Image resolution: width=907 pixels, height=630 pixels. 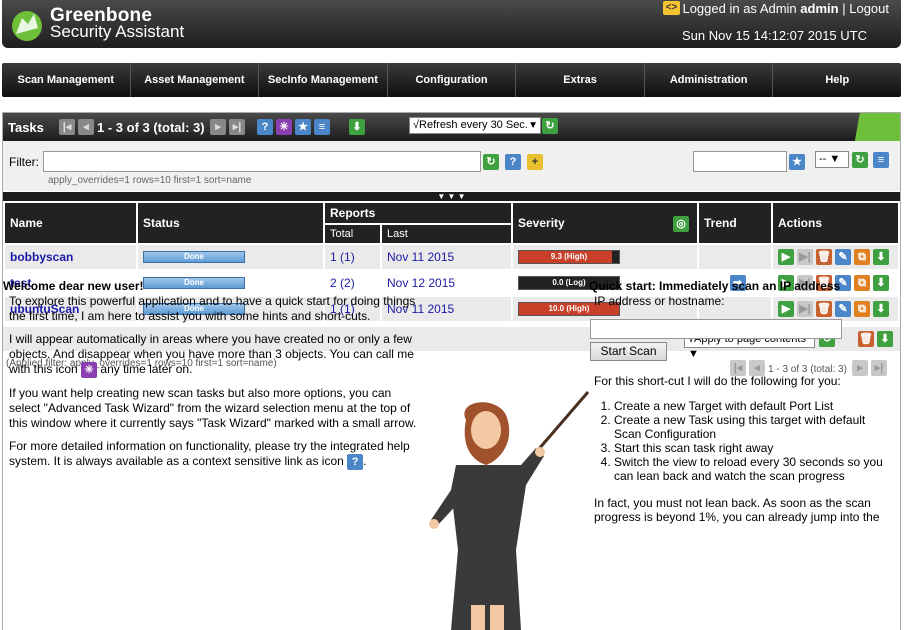 I want to click on trend-cell, so click(x=735, y=257).